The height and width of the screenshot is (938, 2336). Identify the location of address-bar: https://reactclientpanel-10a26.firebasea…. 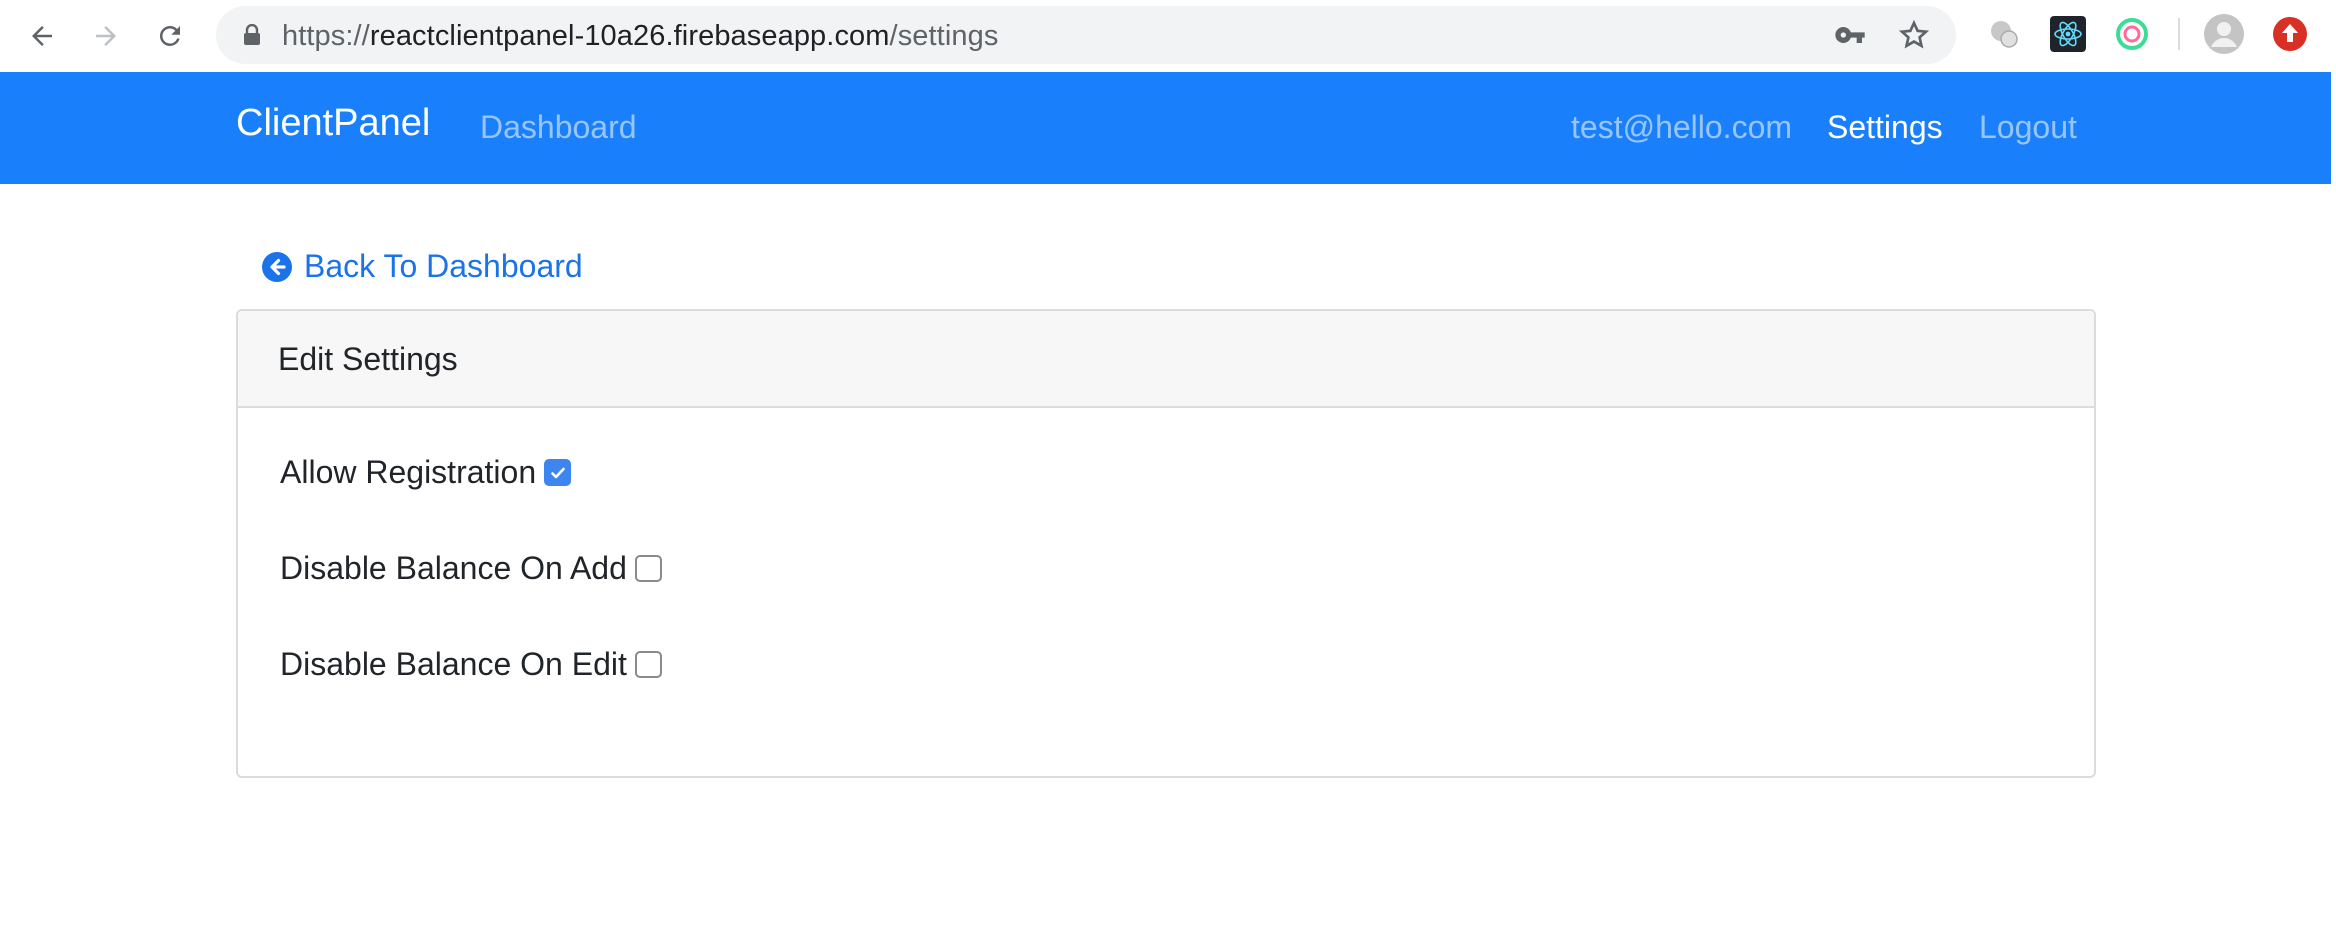
(1086, 35).